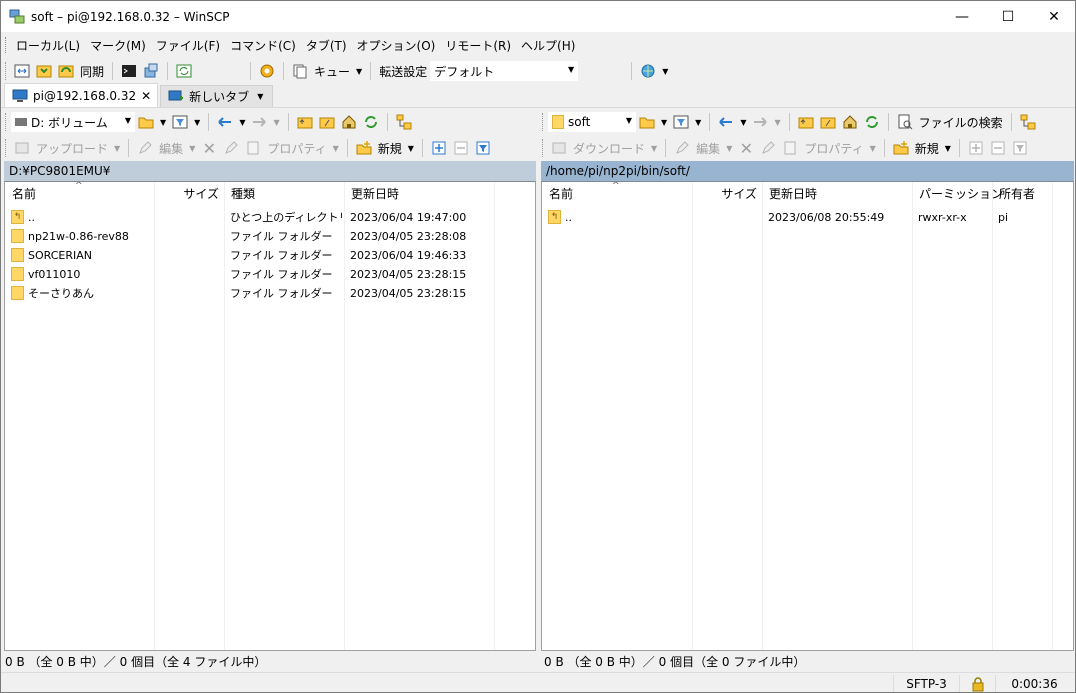 This screenshot has height=693, width=1076. What do you see at coordinates (270, 255) in the screenshot?
I see `table-row: SORCERIAN ファイル フォルダー 2023/06/04 19:46:33` at bounding box center [270, 255].